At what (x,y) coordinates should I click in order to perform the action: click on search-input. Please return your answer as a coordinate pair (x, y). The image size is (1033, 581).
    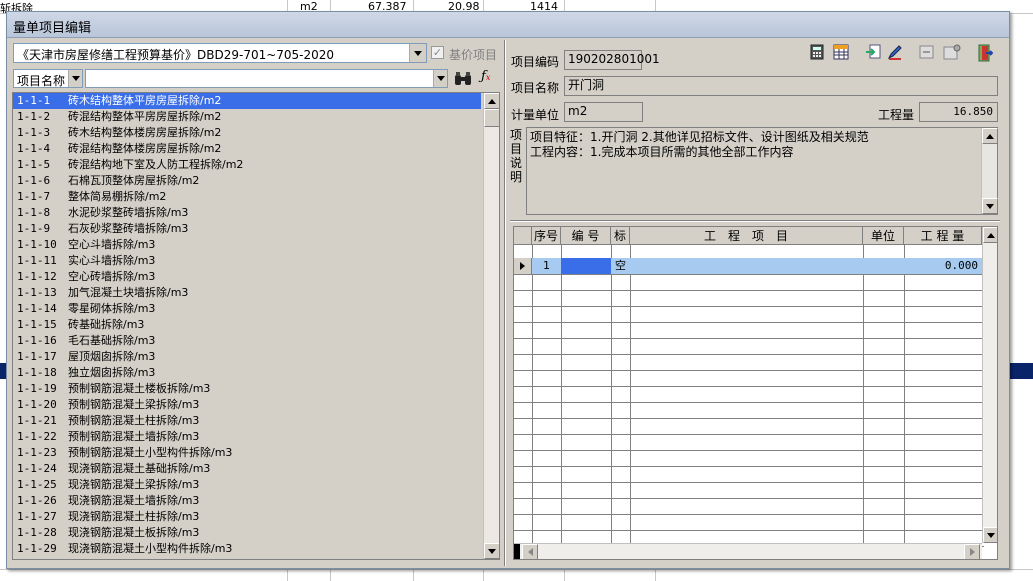
    Looking at the image, I should click on (266, 78).